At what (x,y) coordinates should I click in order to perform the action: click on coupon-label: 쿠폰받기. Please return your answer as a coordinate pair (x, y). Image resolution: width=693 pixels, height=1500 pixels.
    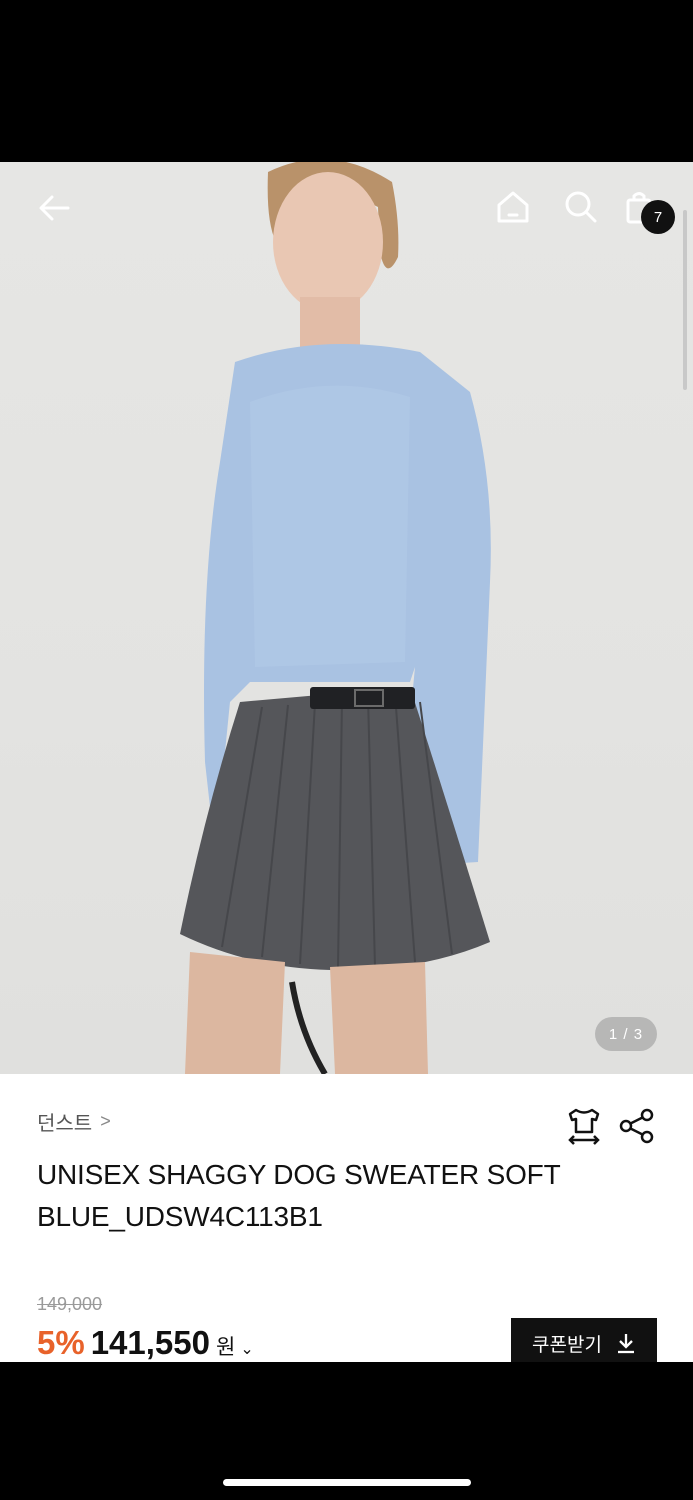
    Looking at the image, I should click on (567, 1345).